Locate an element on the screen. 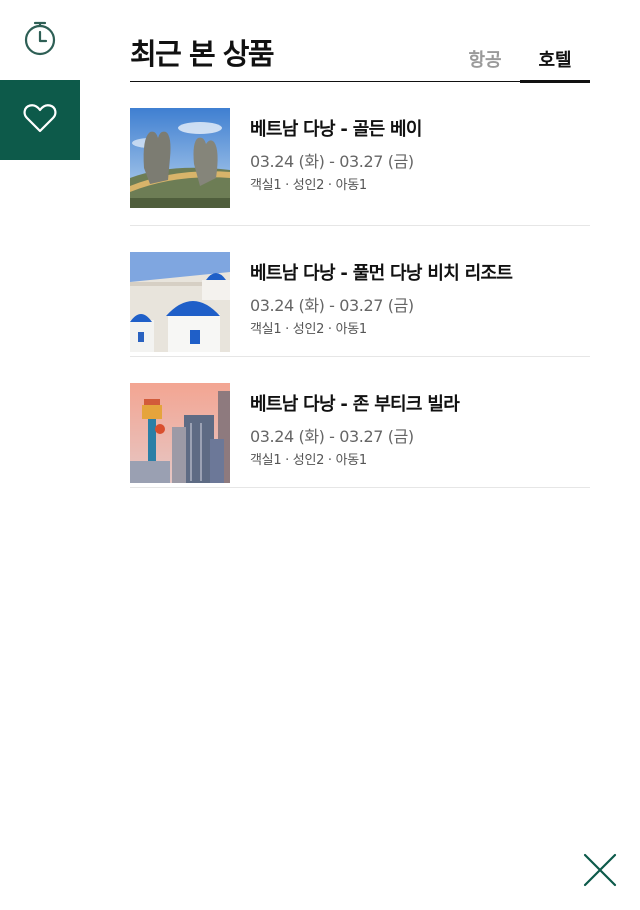 The image size is (640, 910). recent-viewed-tab is located at coordinates (40, 40).